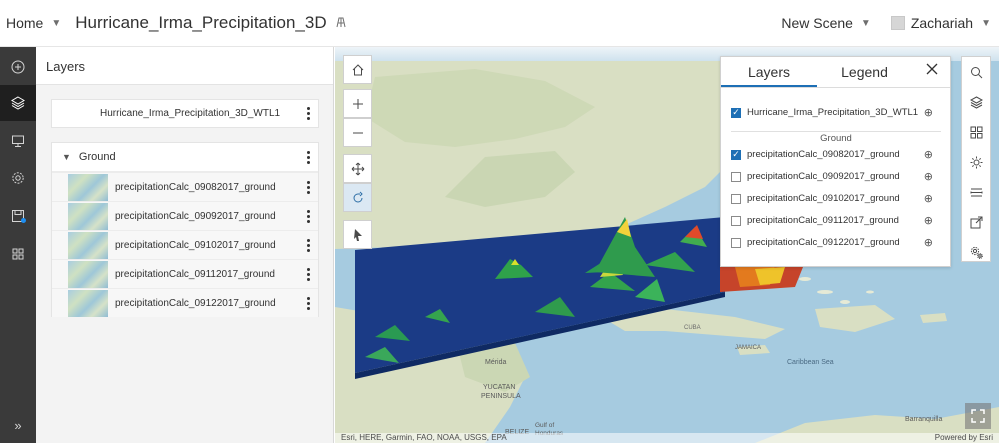 The image size is (999, 443). Describe the element at coordinates (496, 362) in the screenshot. I see `svg-text: Mérida` at that location.